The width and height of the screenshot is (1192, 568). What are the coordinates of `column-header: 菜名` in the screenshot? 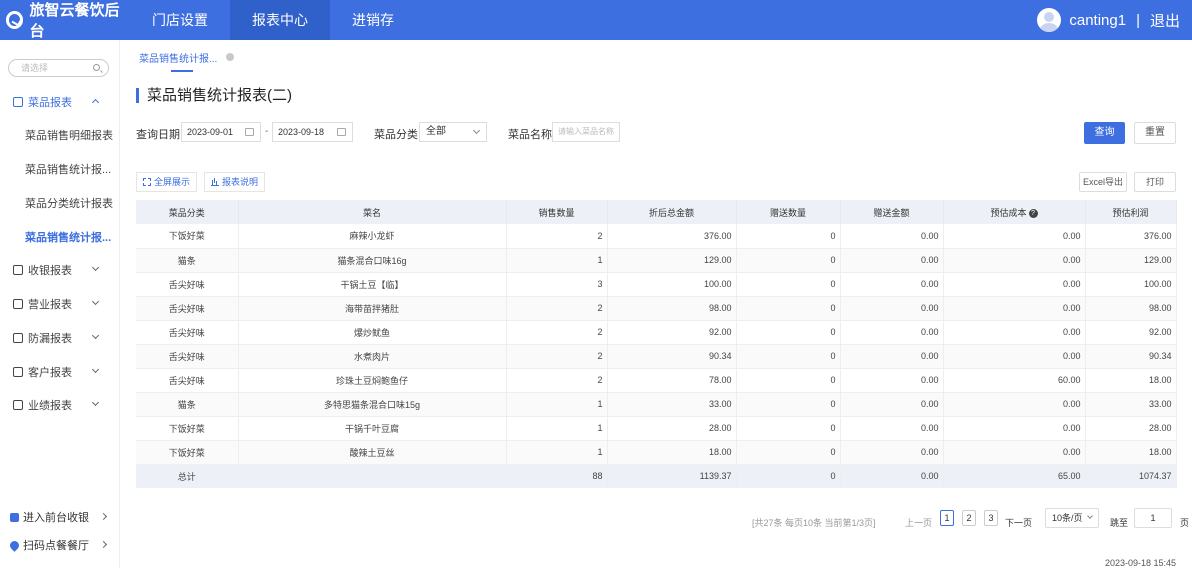 It's located at (372, 212).